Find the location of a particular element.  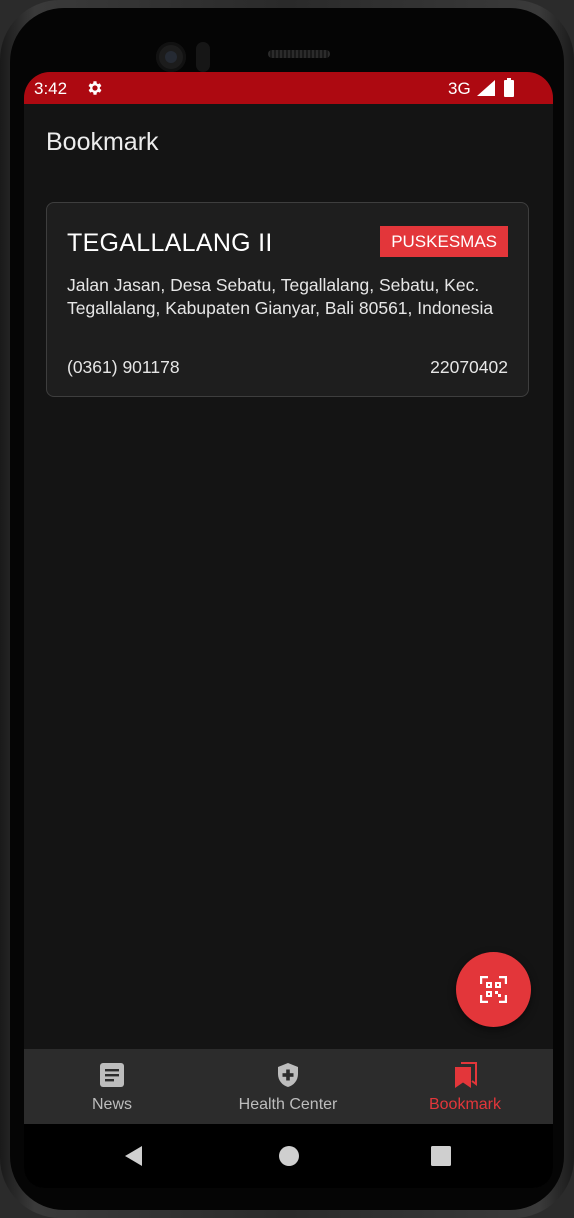

nav-item-news: News is located at coordinates (112, 1086).